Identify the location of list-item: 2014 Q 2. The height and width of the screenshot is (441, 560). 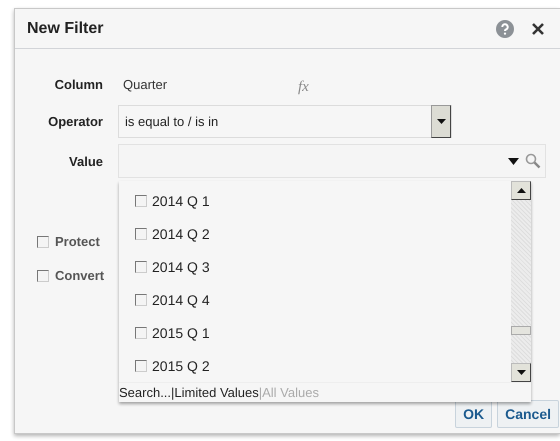
(181, 234).